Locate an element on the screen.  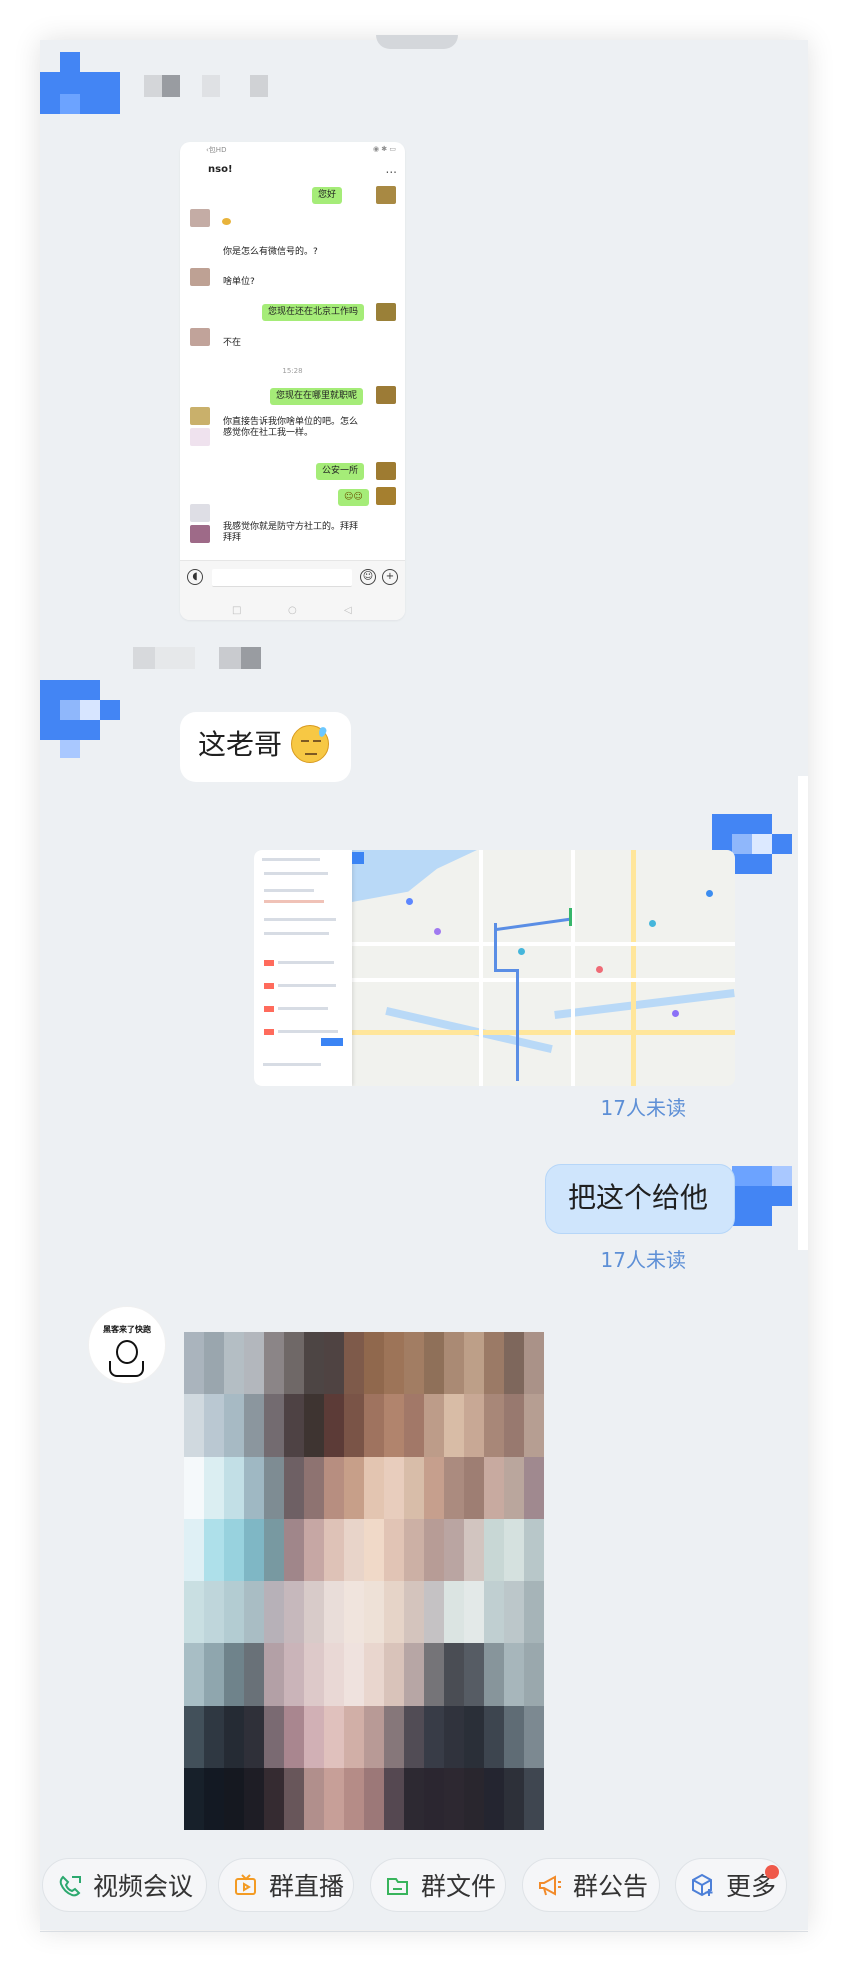
add-icon: + is located at coordinates (390, 577).